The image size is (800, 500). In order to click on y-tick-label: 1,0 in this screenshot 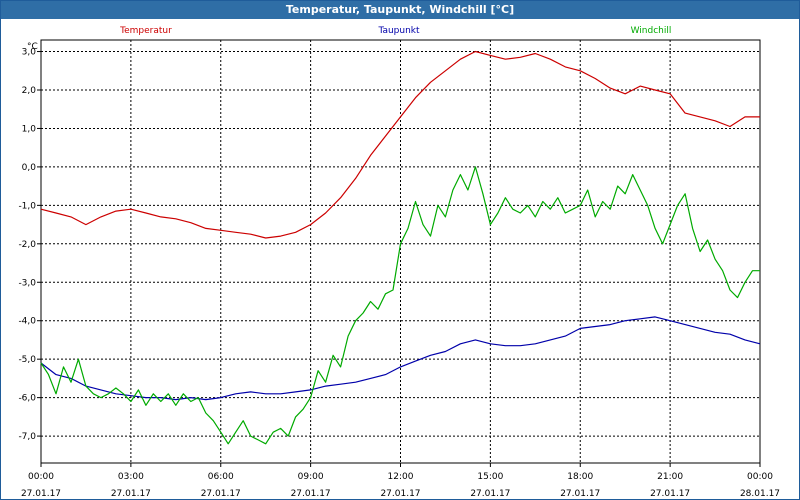, I will do `click(29, 129)`.